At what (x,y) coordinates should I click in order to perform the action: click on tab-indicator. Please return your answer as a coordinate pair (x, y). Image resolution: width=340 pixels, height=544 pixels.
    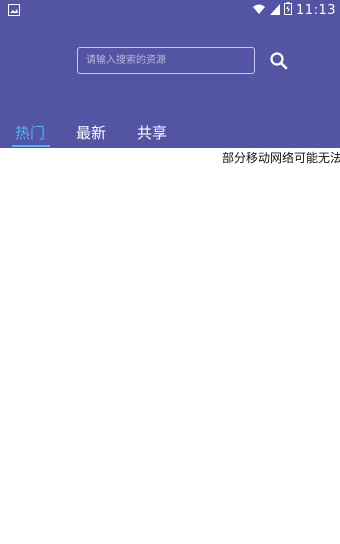
    Looking at the image, I should click on (31, 146).